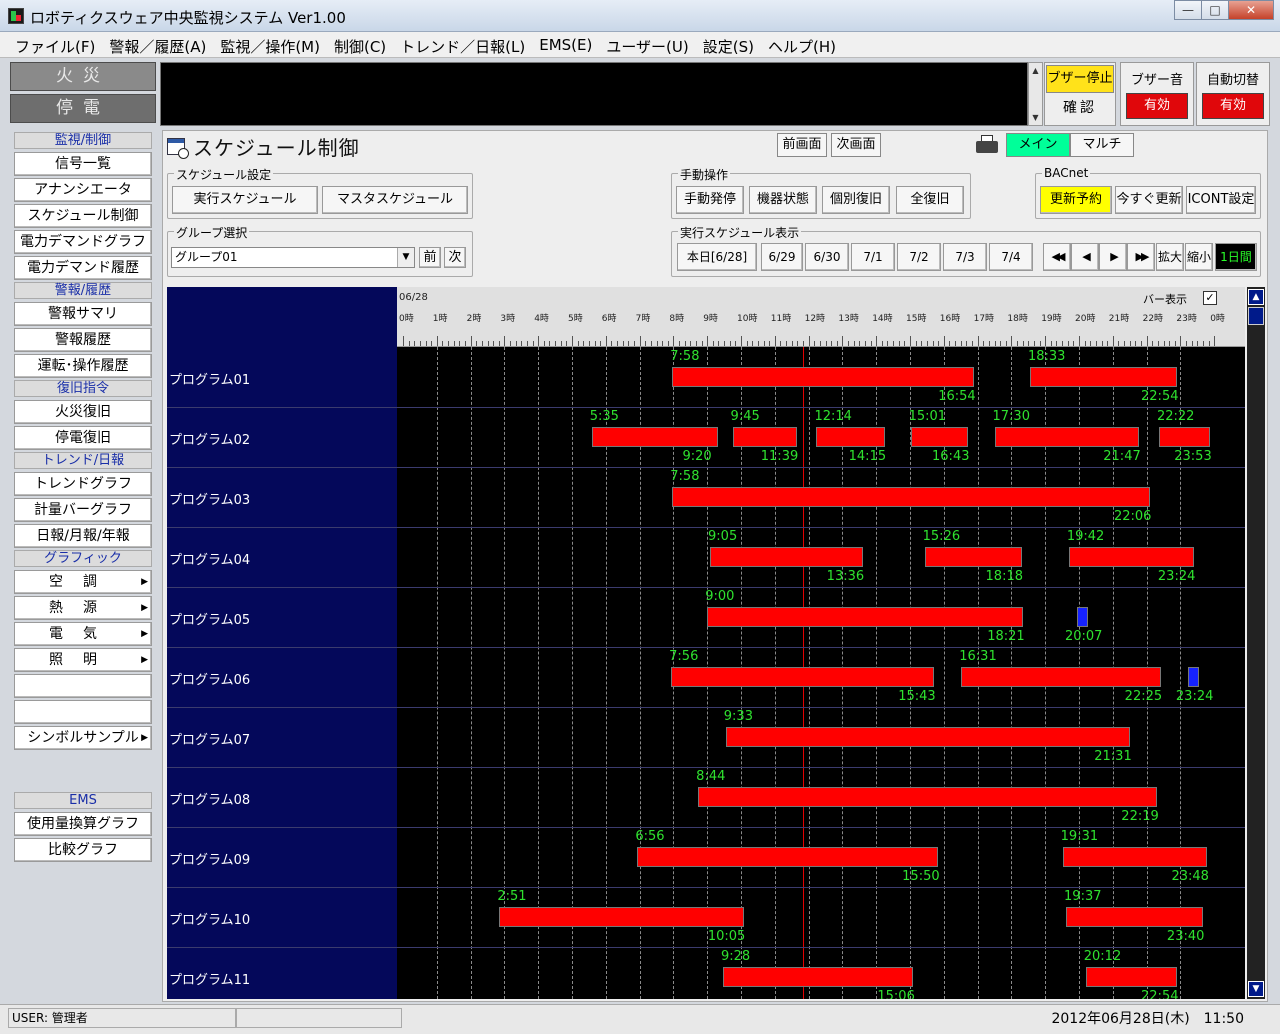 The height and width of the screenshot is (1034, 1280). Describe the element at coordinates (83, 536) in the screenshot. I see `sidebar-item: 日報/月報/年報` at that location.